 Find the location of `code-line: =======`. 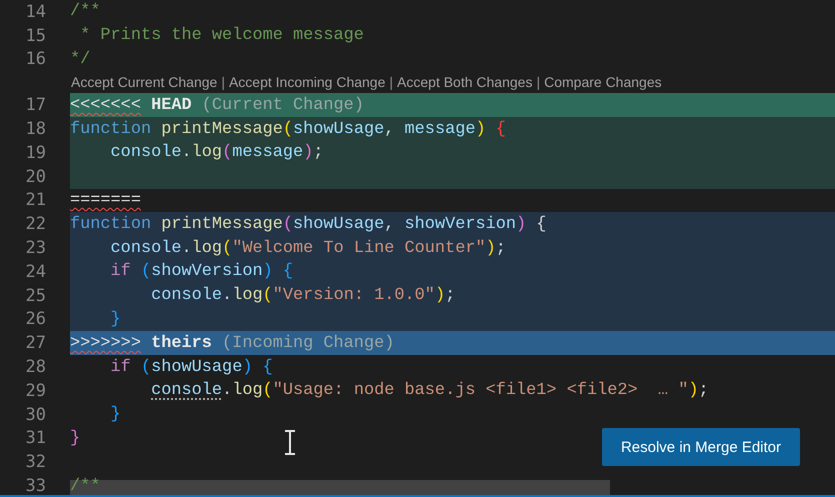

code-line: ======= is located at coordinates (105, 201).